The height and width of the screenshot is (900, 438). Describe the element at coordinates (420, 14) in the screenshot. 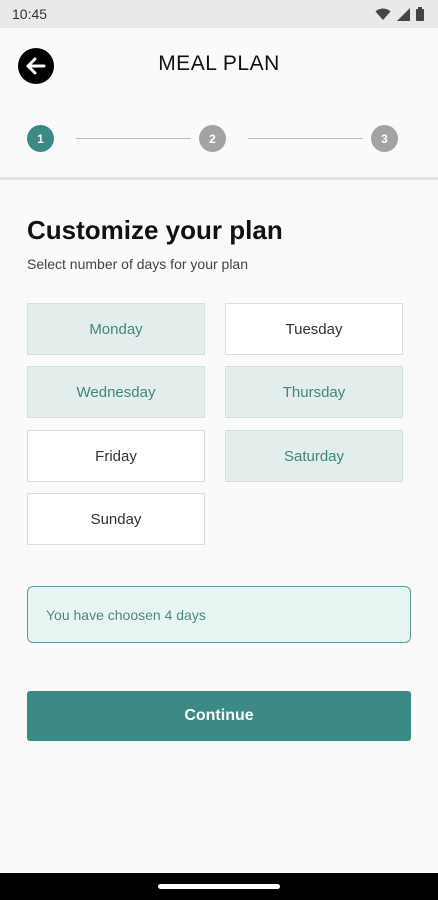

I see `battery-icon` at that location.